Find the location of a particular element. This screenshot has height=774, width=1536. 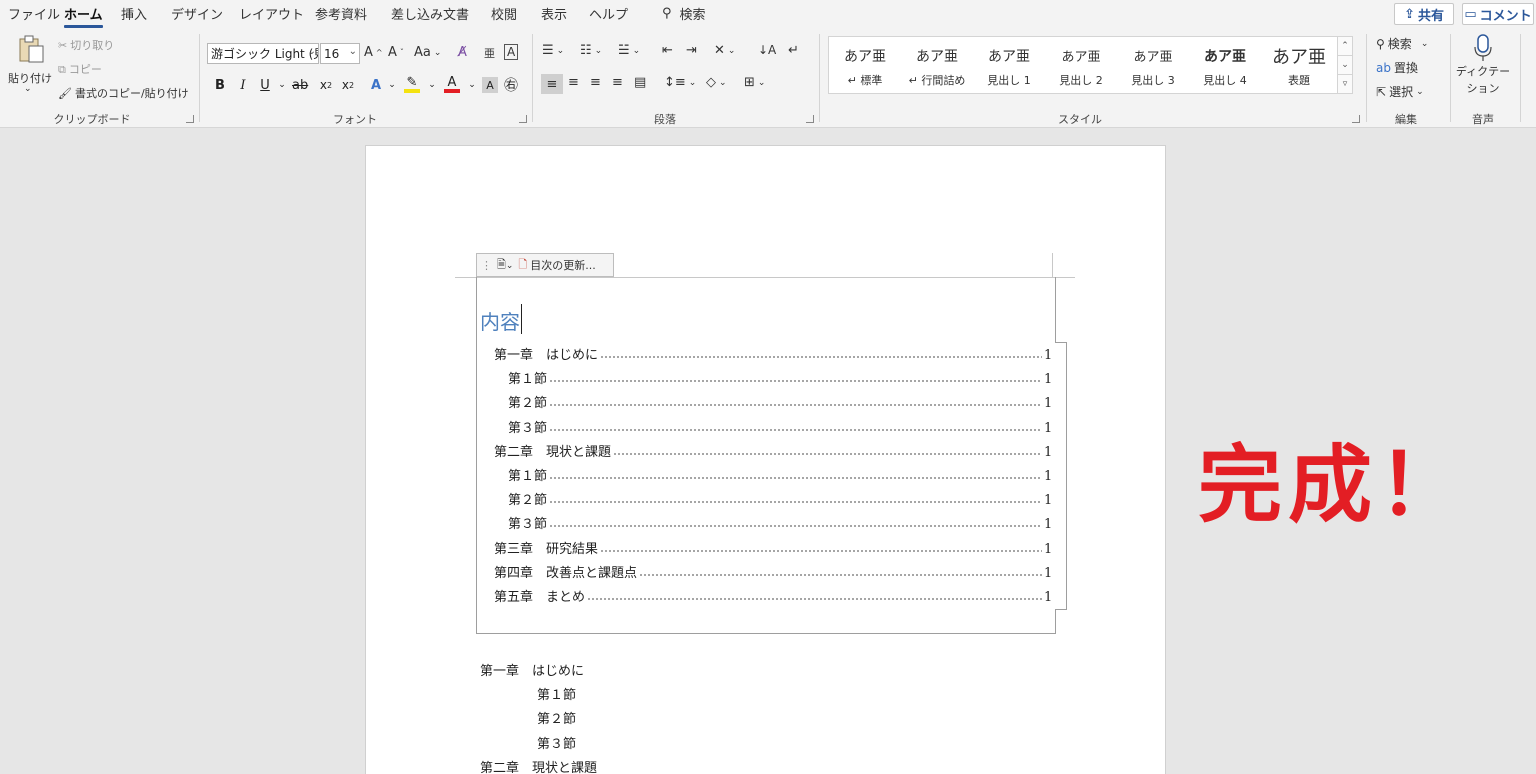

body-section-heading: 第１節 is located at coordinates (556, 693).